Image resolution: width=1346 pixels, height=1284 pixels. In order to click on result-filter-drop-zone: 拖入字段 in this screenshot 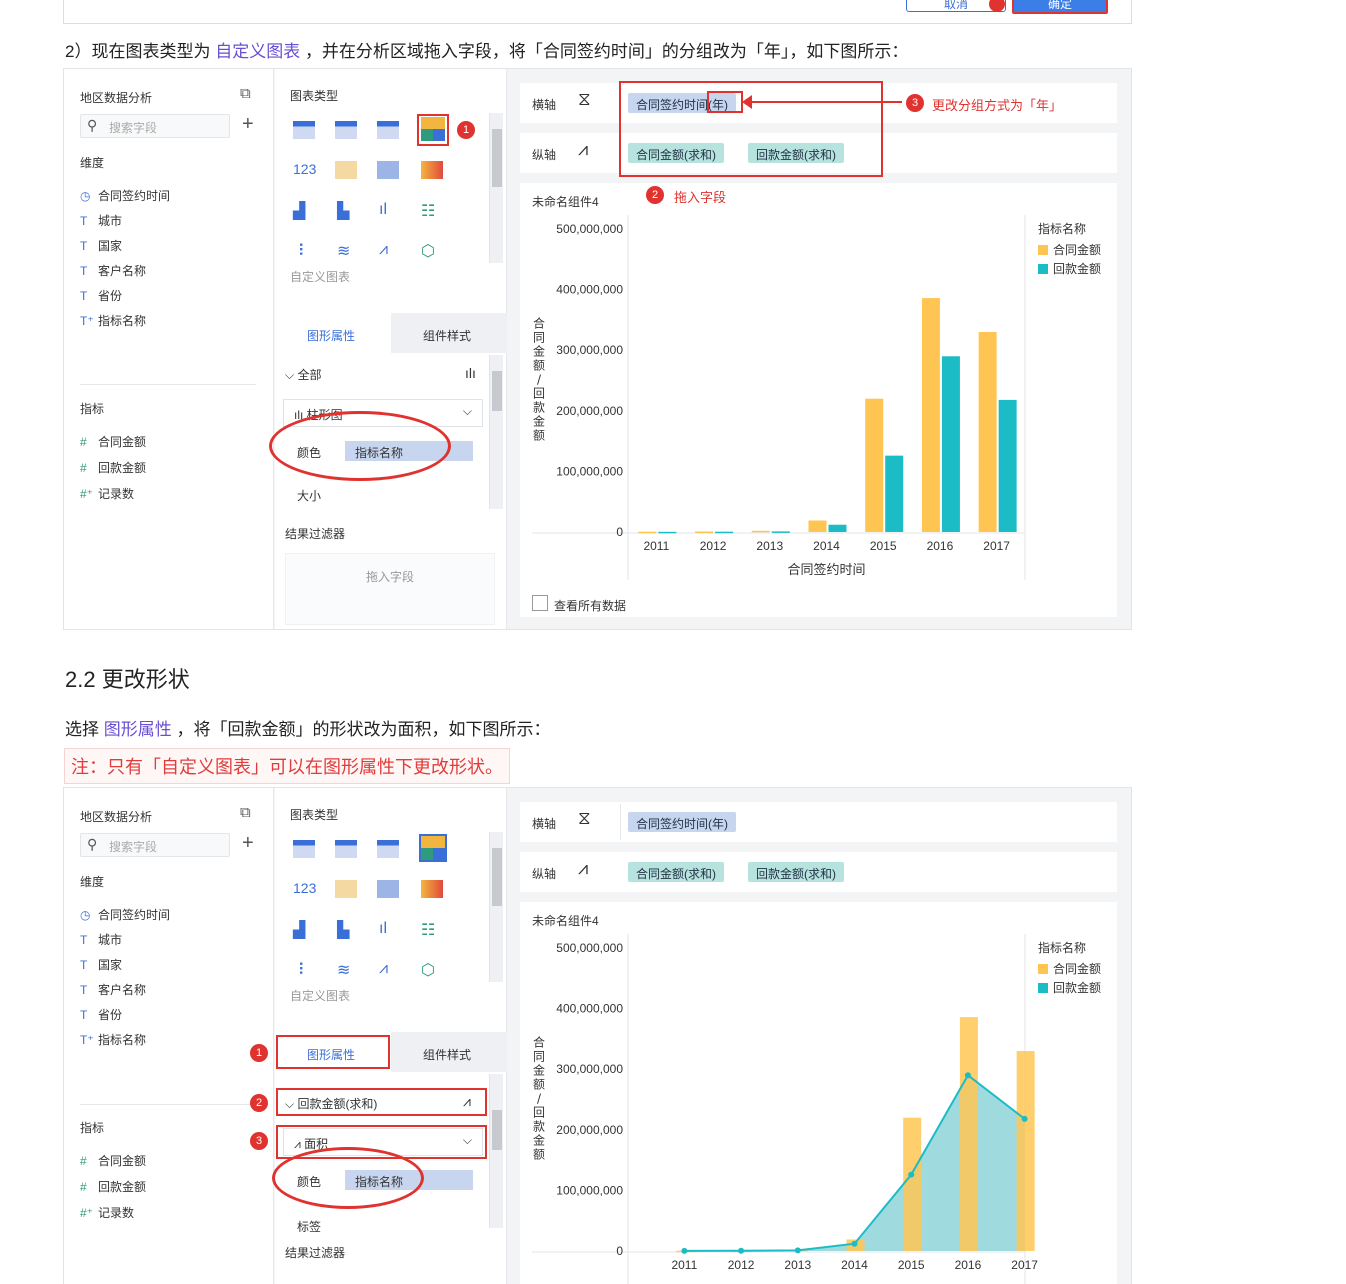, I will do `click(390, 589)`.